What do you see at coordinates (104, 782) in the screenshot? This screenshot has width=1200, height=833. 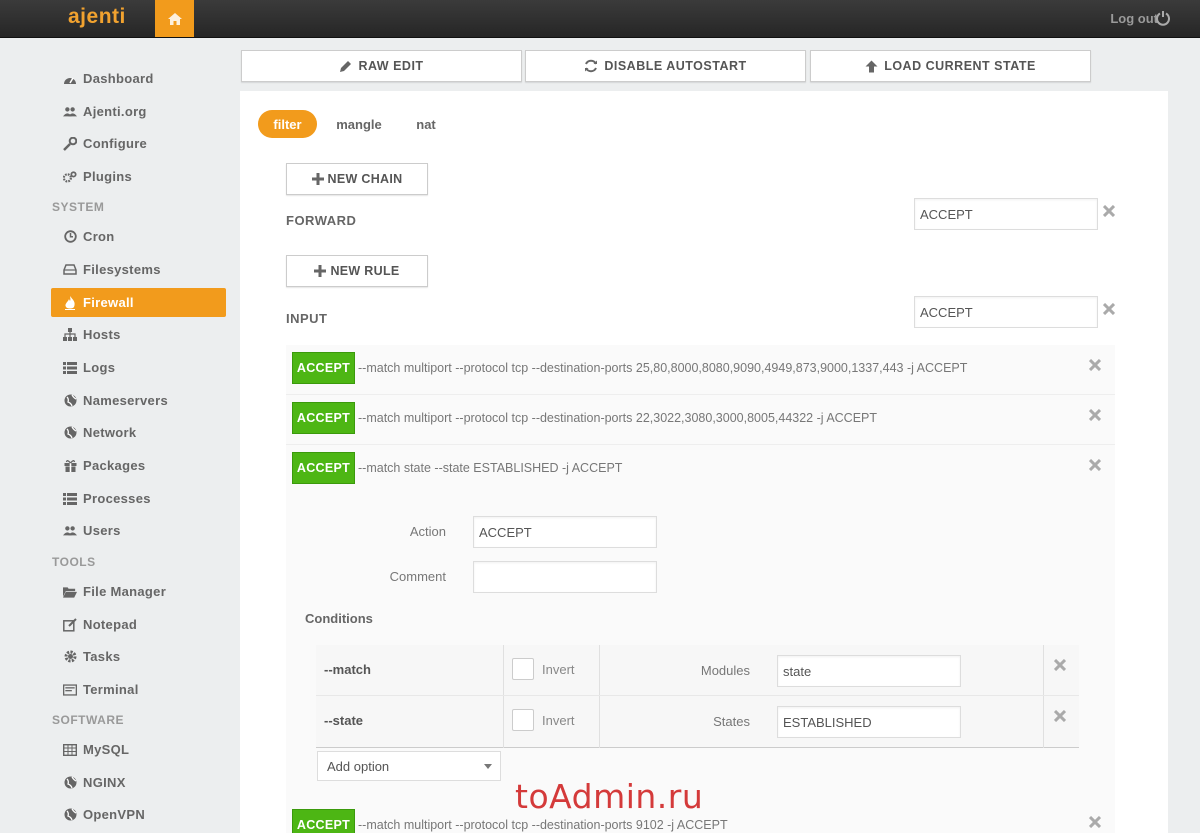 I see `sidebar-item-label: NGINX` at bounding box center [104, 782].